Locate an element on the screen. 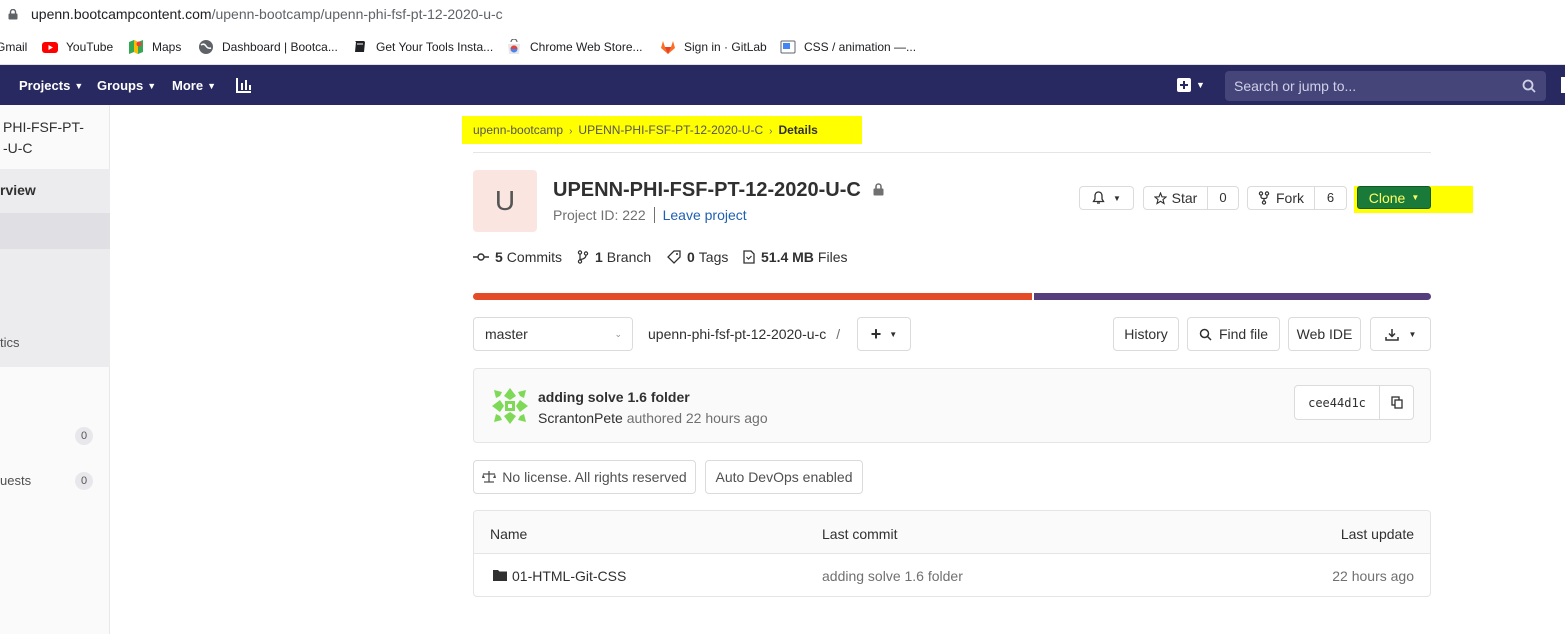 The image size is (1565, 634). sidebar-item-merge-requests: uests is located at coordinates (15, 480).